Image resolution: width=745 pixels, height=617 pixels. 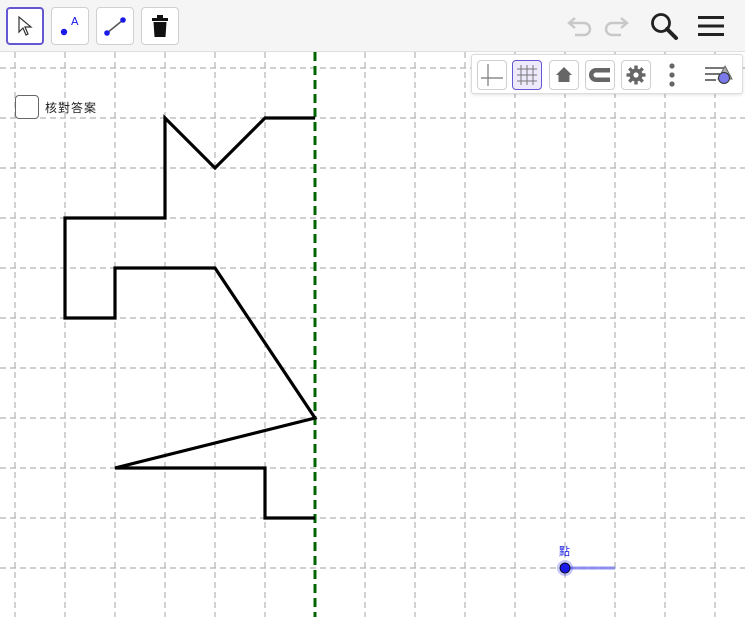 I want to click on vertical-dots-icon, so click(x=672, y=75).